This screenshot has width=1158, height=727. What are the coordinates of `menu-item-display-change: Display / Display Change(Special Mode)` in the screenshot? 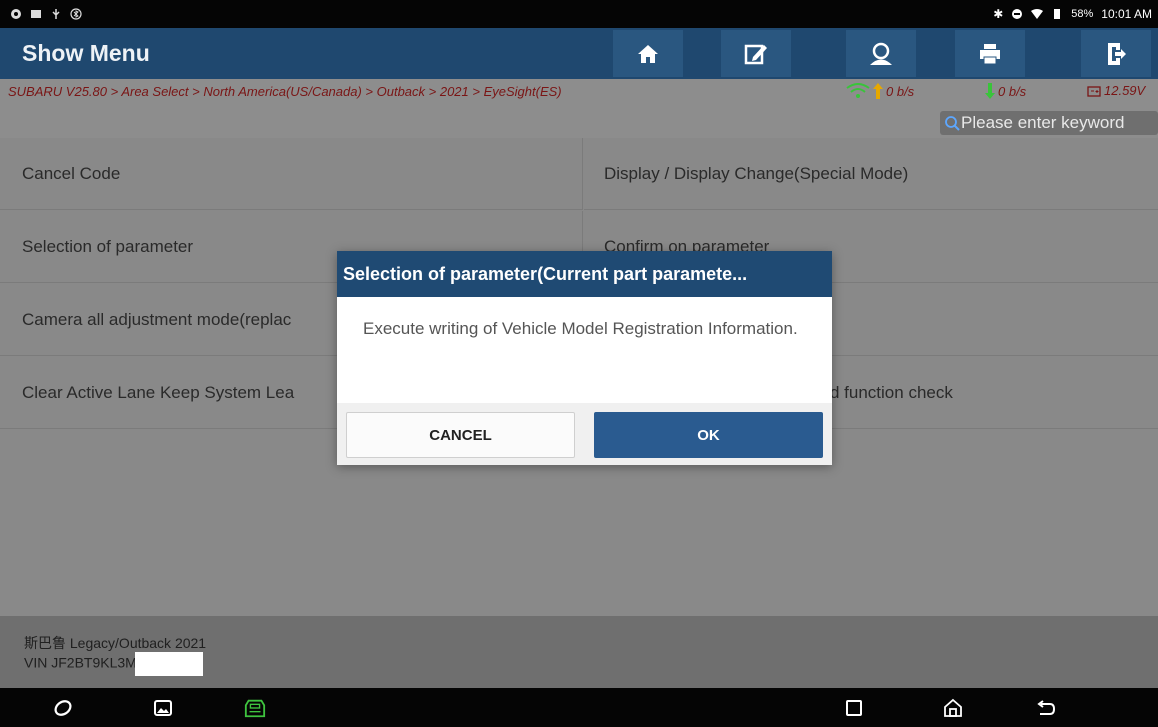 It's located at (871, 174).